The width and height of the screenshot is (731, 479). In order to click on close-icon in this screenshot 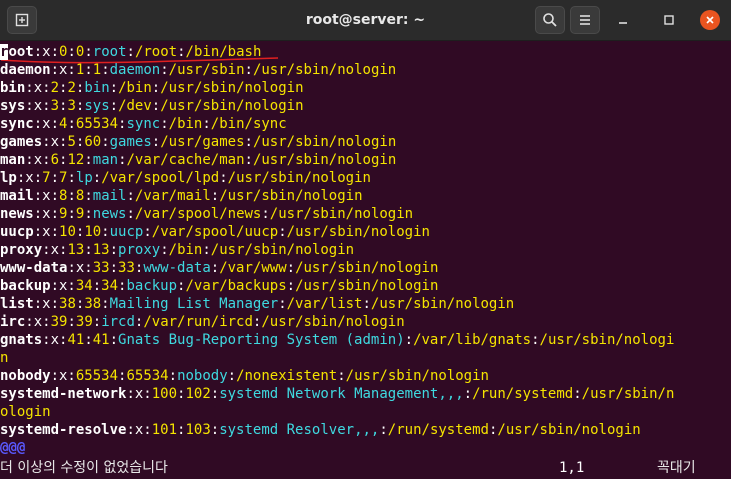, I will do `click(710, 20)`.